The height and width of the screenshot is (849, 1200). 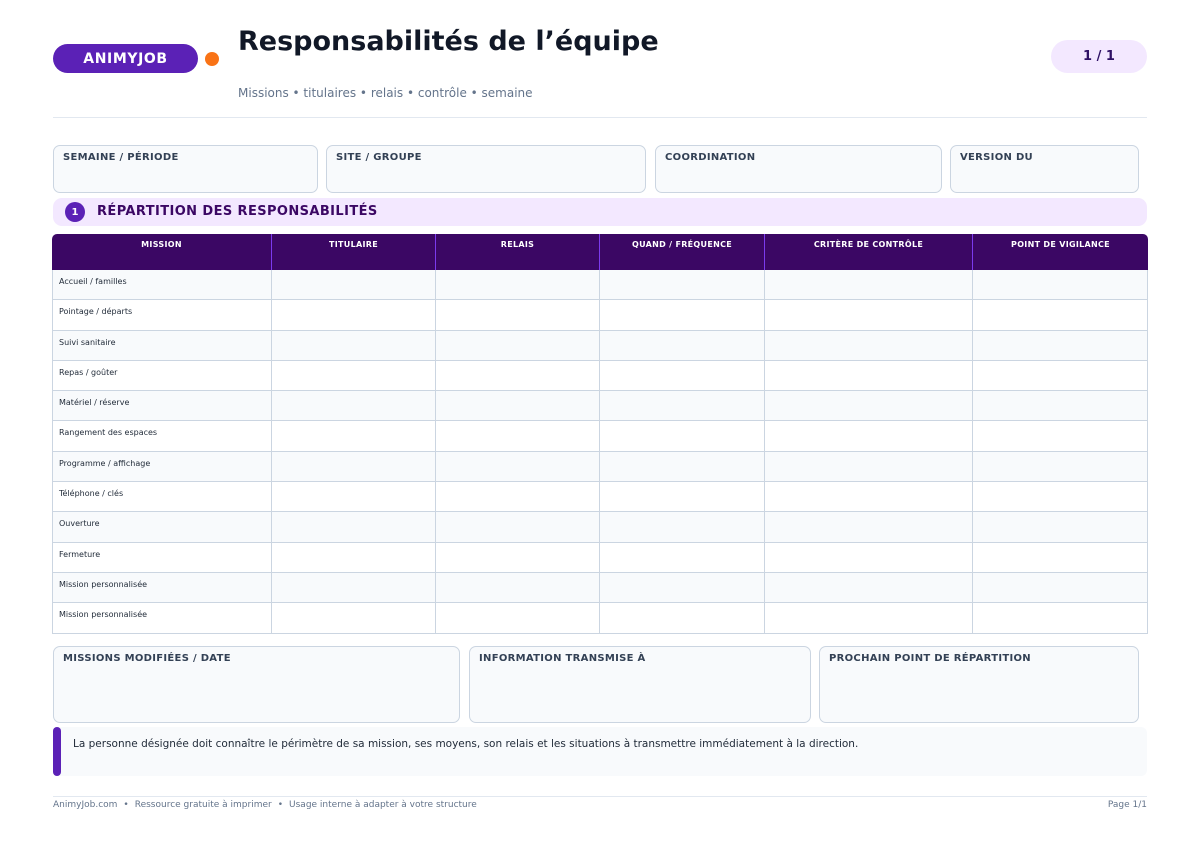 I want to click on mission-cell: Rangement des espaces, so click(x=161, y=436).